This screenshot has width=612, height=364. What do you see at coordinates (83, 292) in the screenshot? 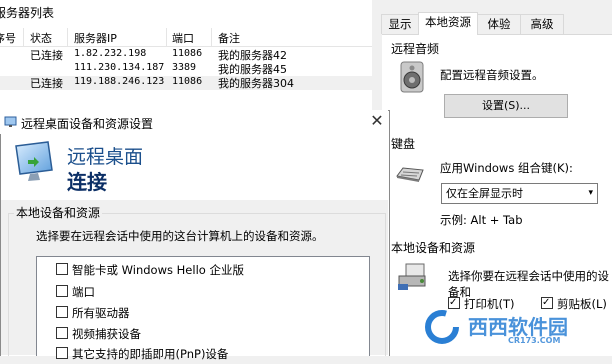
I see `item-label: 端口` at bounding box center [83, 292].